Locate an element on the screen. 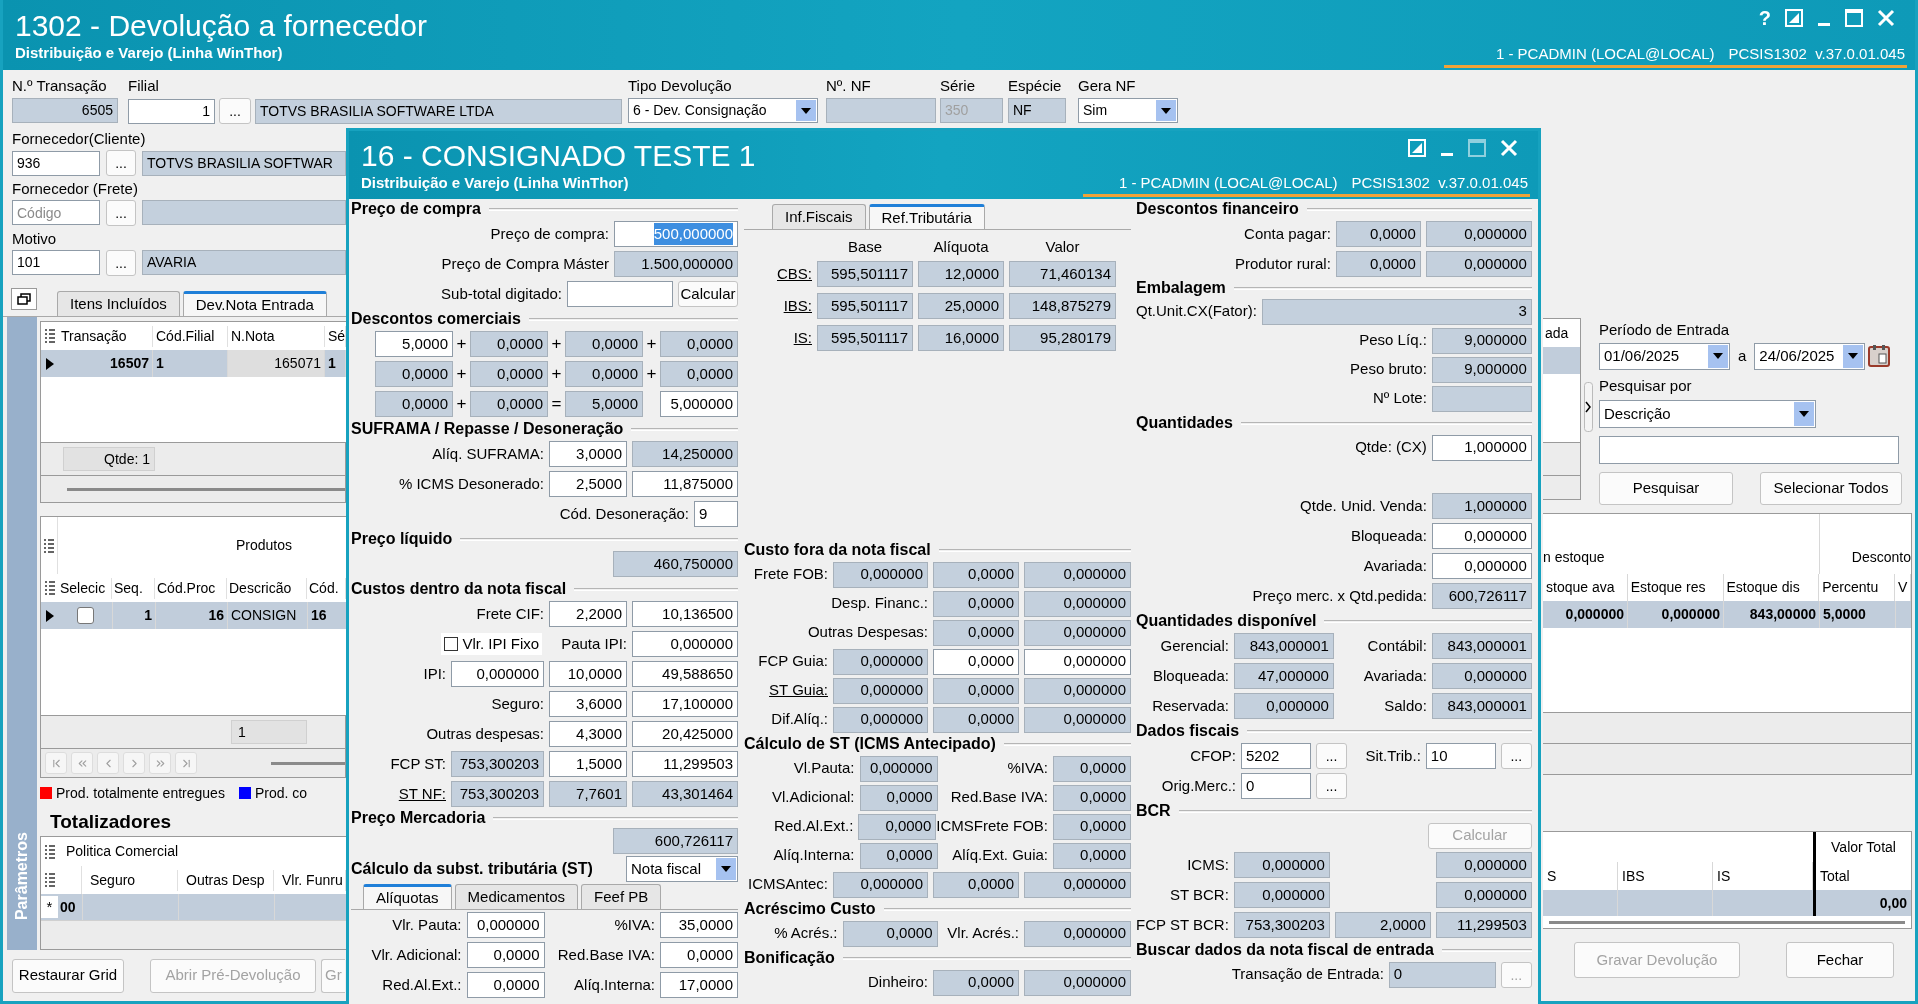 Image resolution: width=1918 pixels, height=1004 pixels. text-field: 43,301464 is located at coordinates (685, 794).